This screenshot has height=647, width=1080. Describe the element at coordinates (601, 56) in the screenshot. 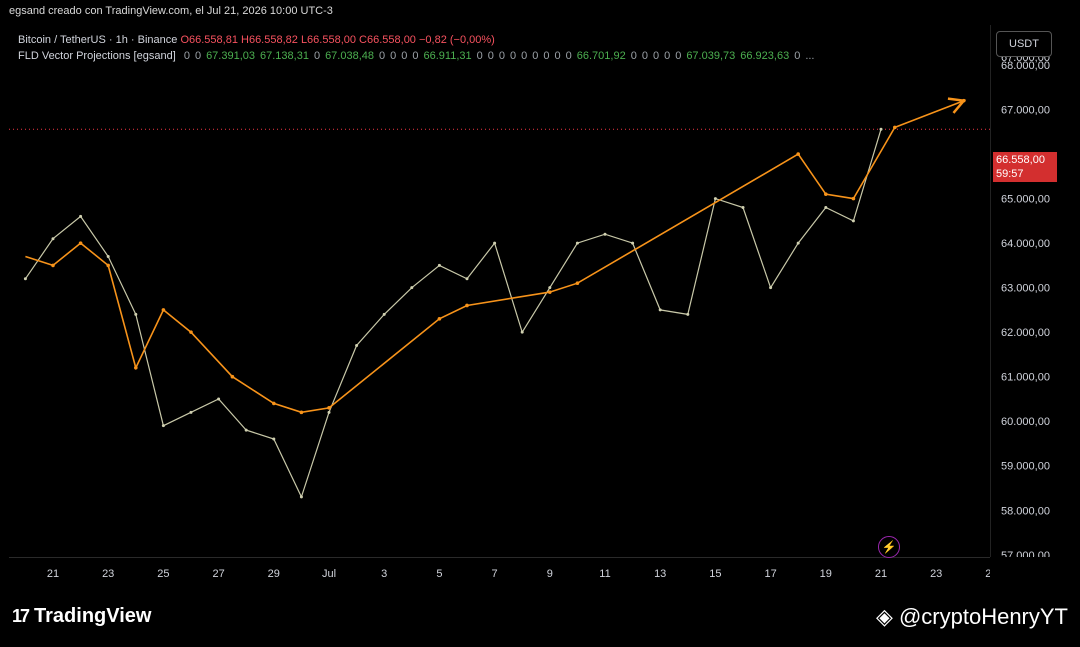

I see `indicator-value: 66.701,92` at that location.